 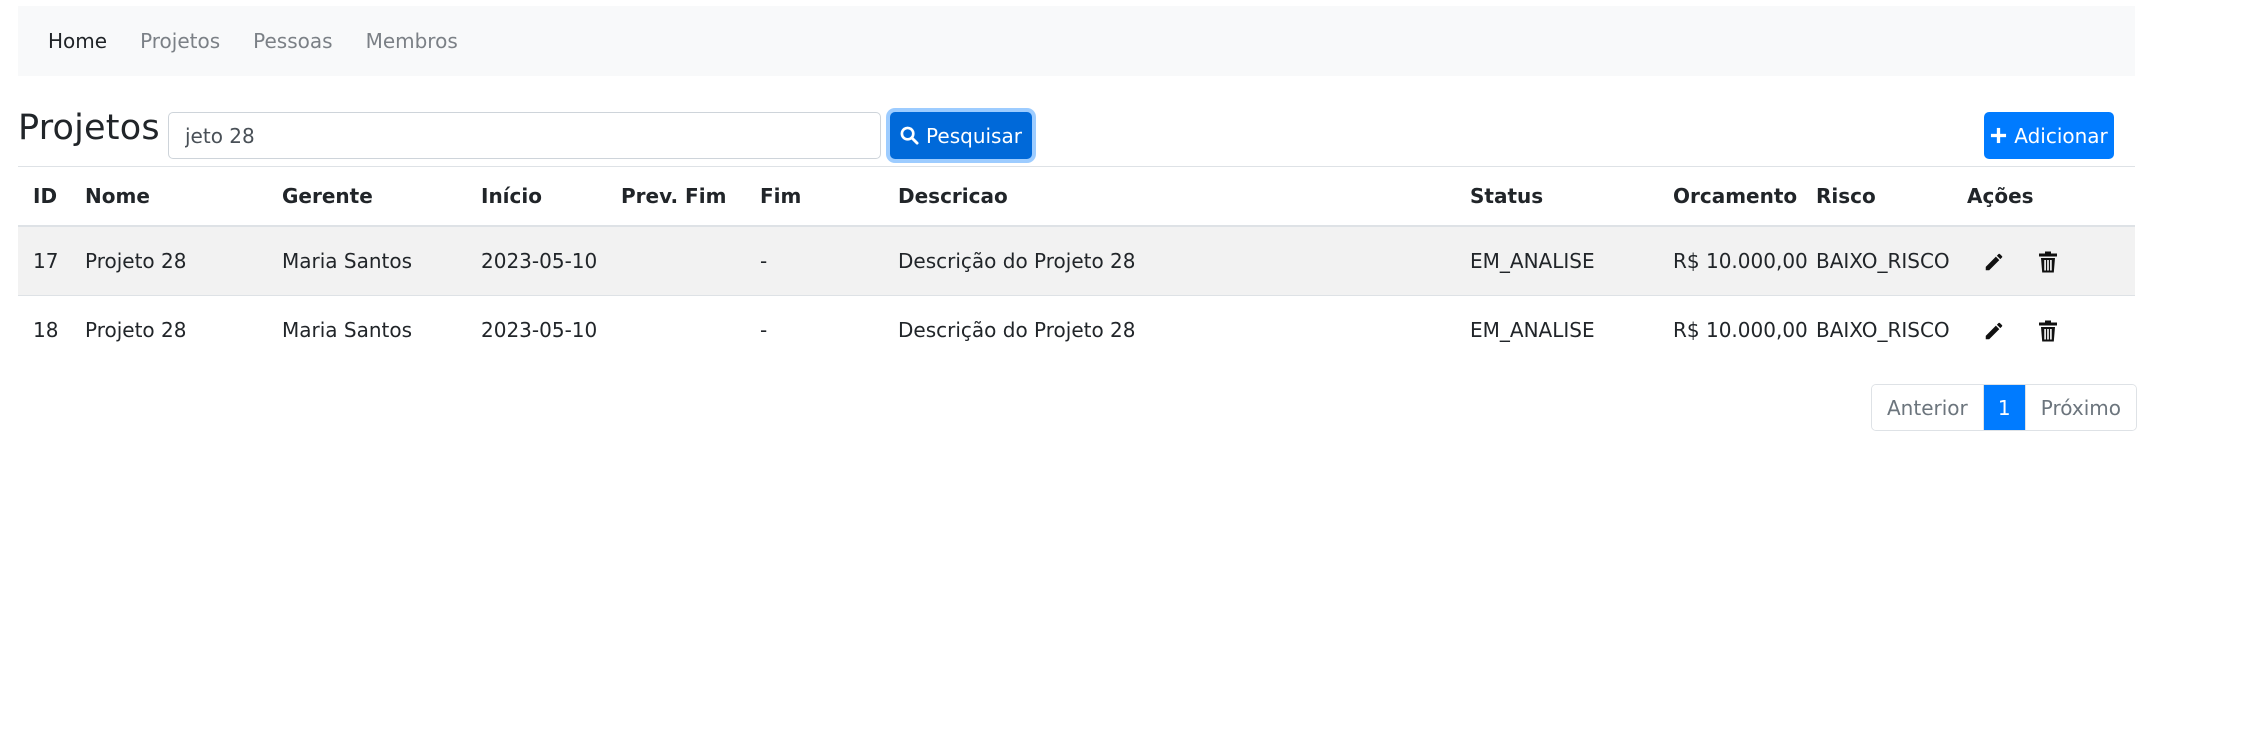 I want to click on column-header-gerente: Gerente, so click(x=381, y=196).